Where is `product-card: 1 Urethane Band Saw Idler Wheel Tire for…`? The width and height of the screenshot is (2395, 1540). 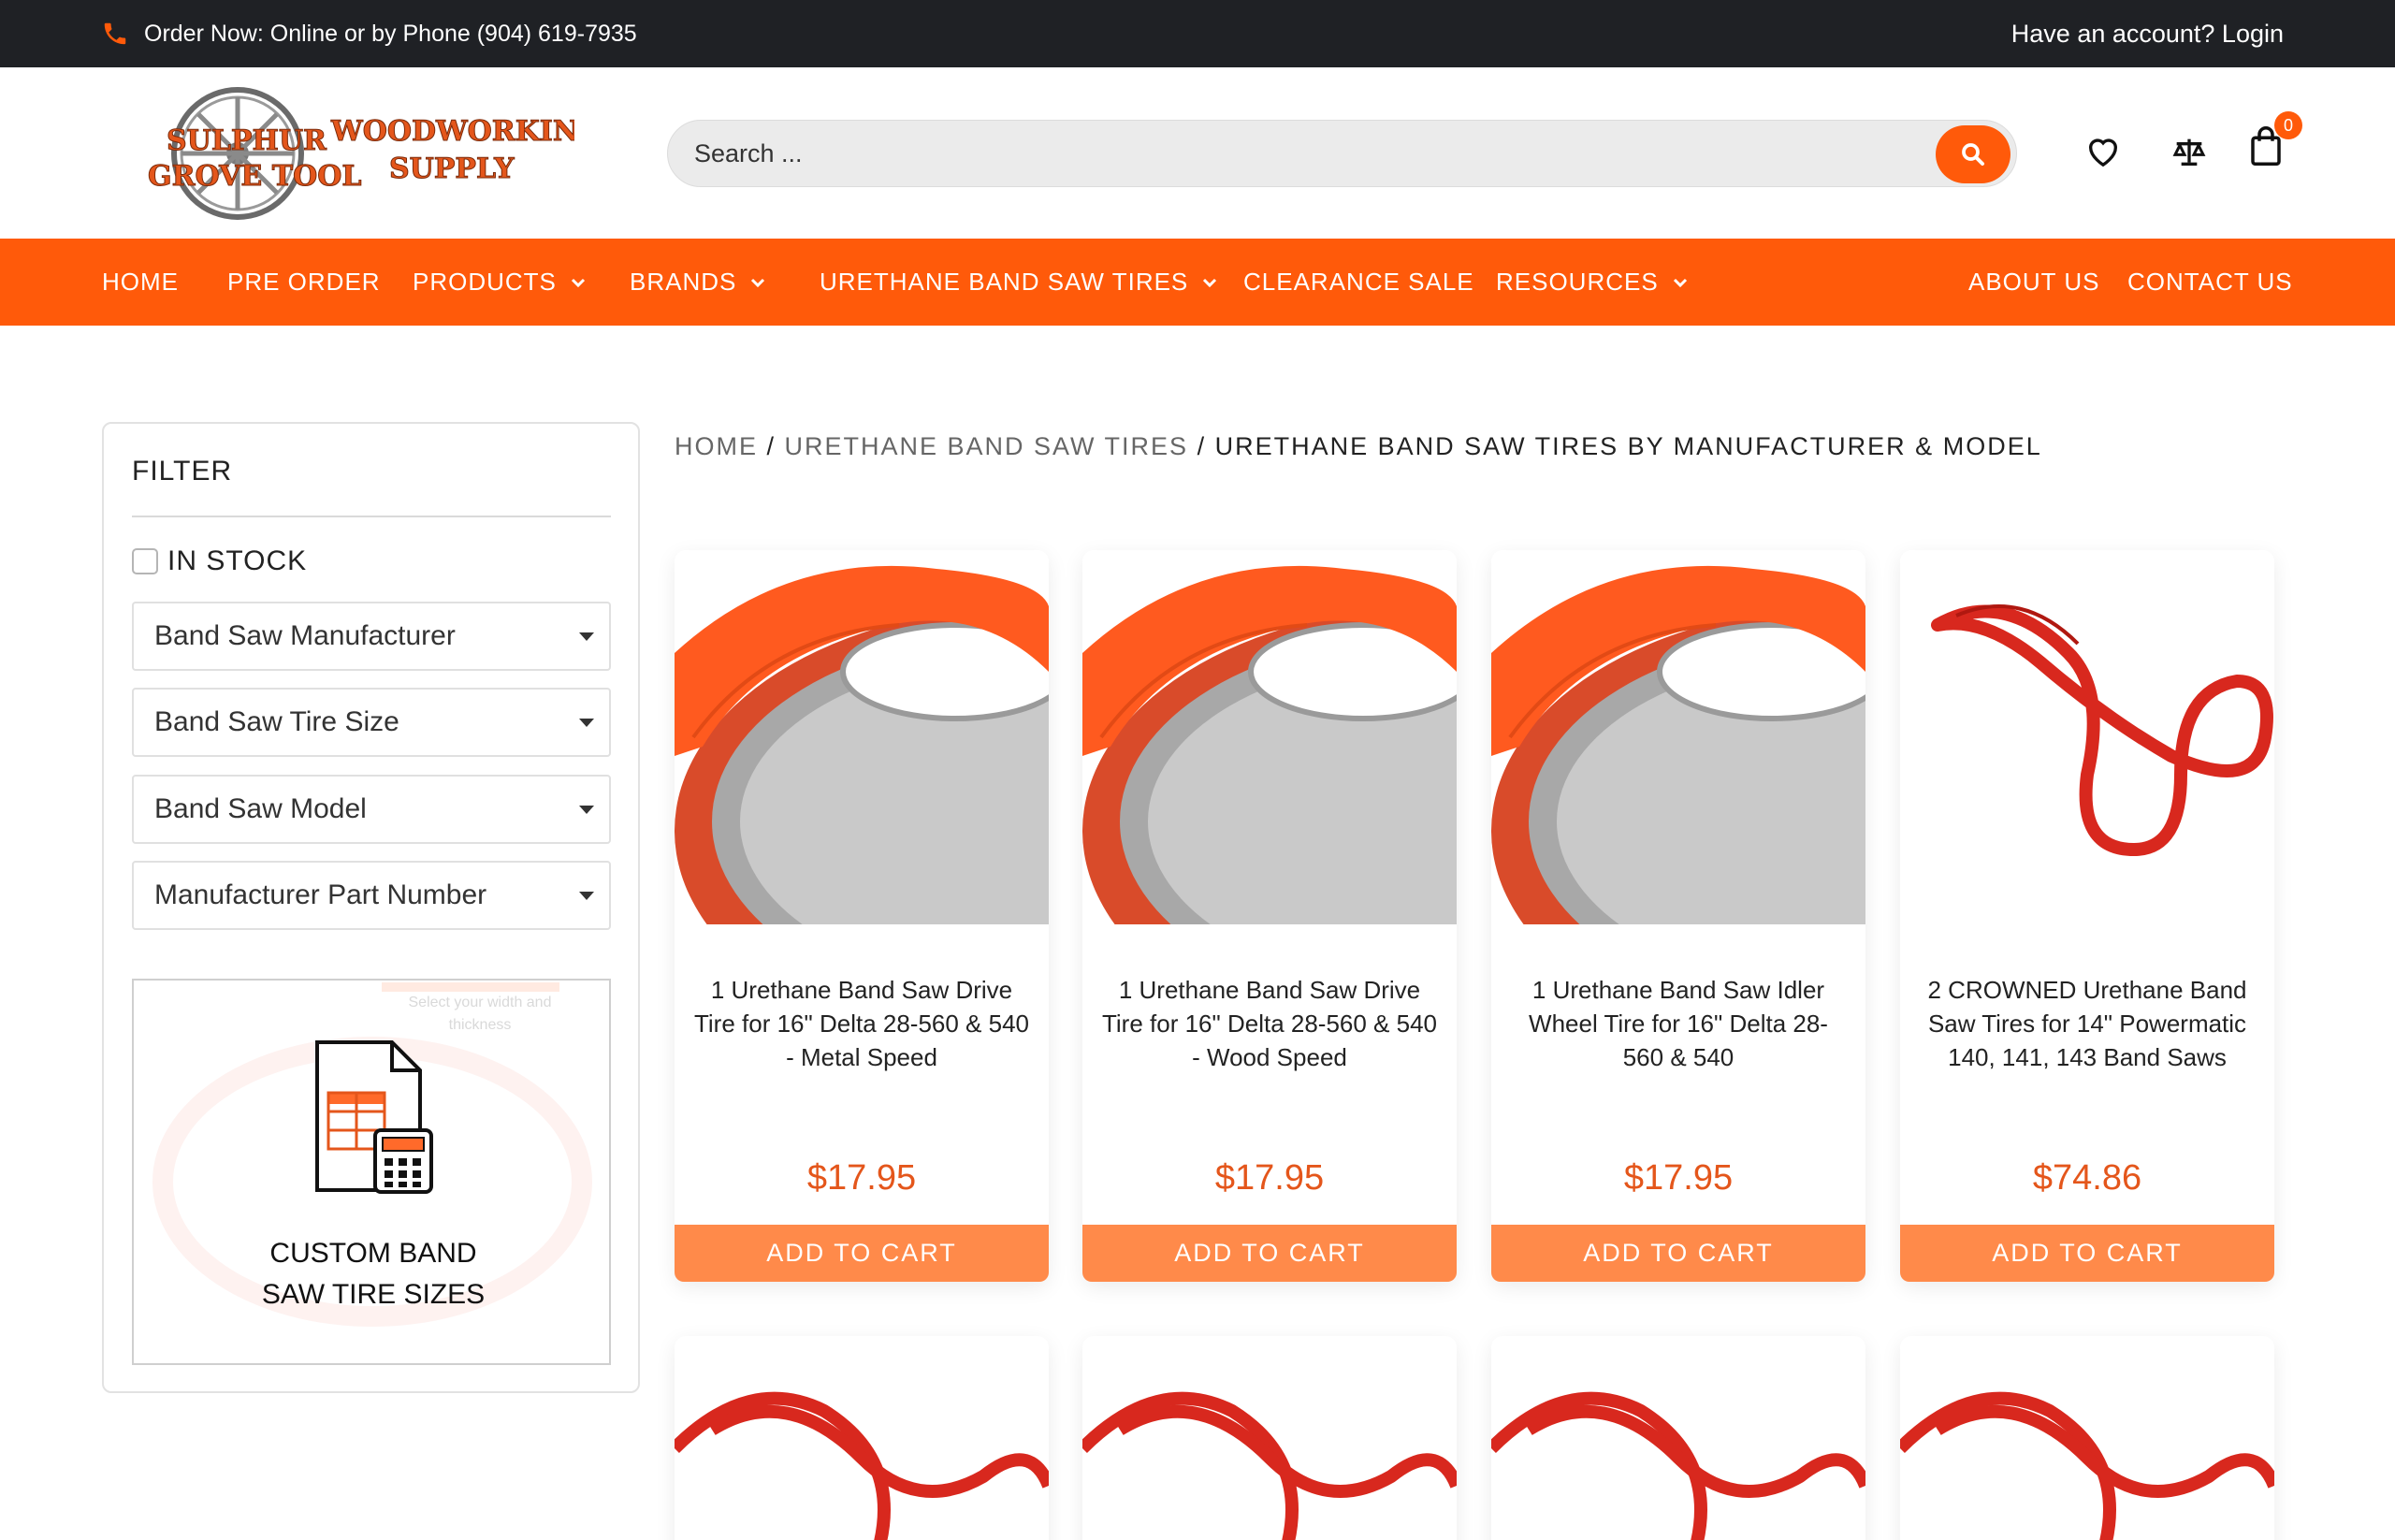
product-card: 1 Urethane Band Saw Idler Wheel Tire for… is located at coordinates (1678, 916).